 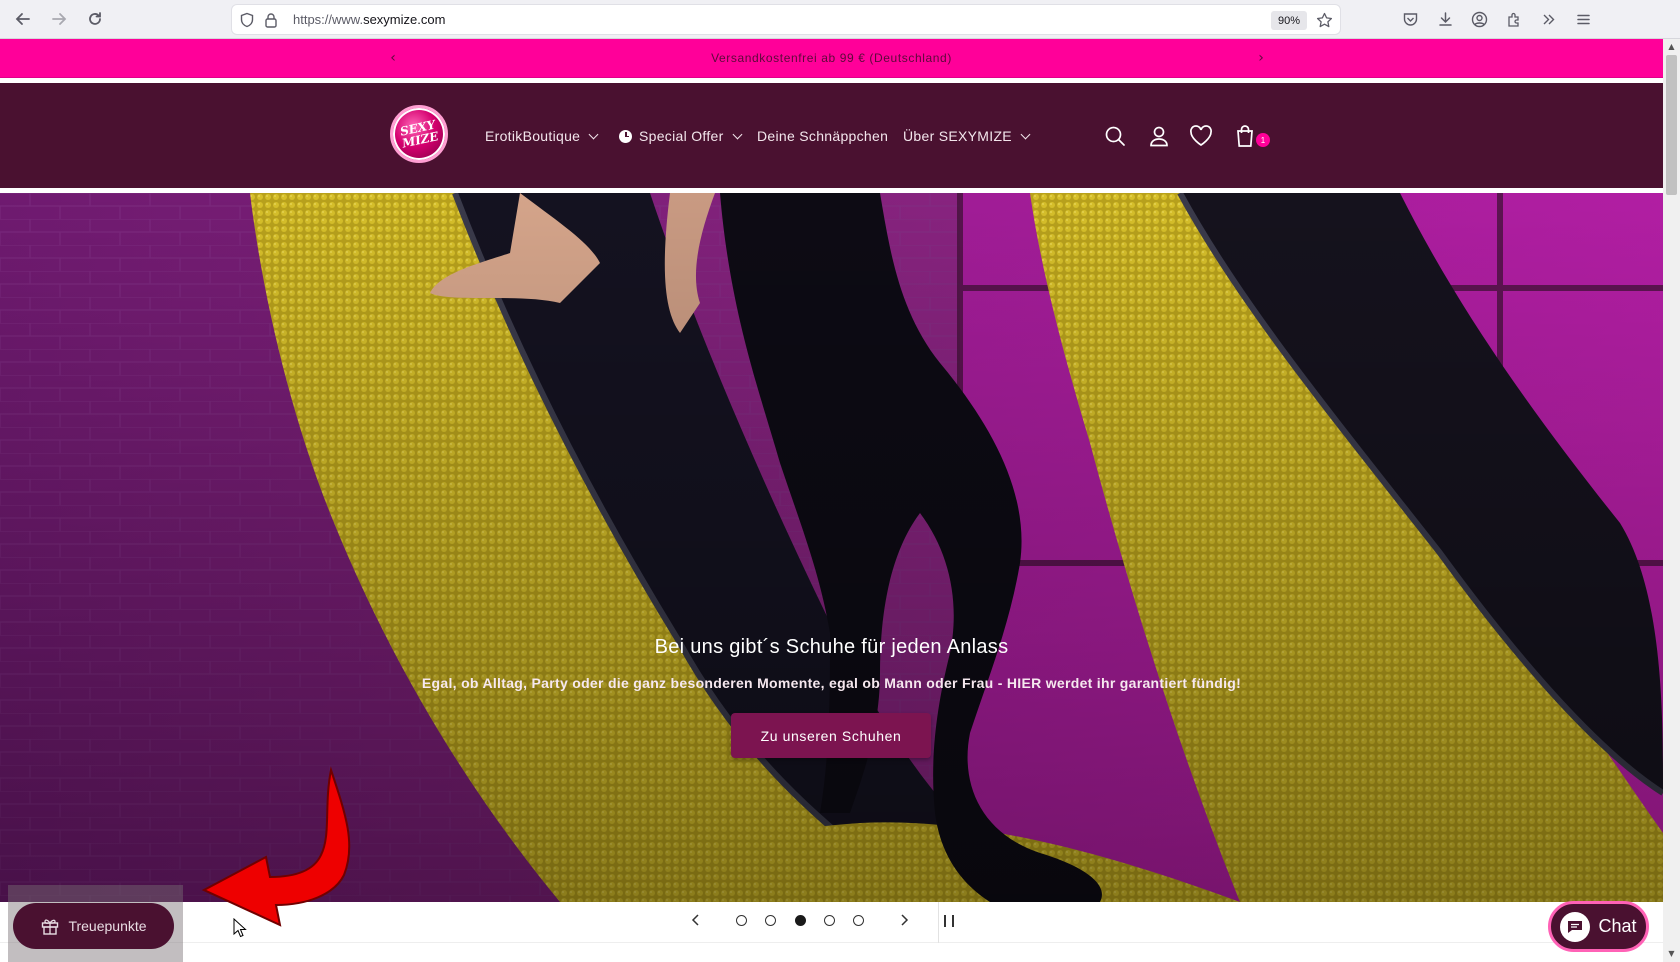 I want to click on slider-divider, so click(x=938, y=922).